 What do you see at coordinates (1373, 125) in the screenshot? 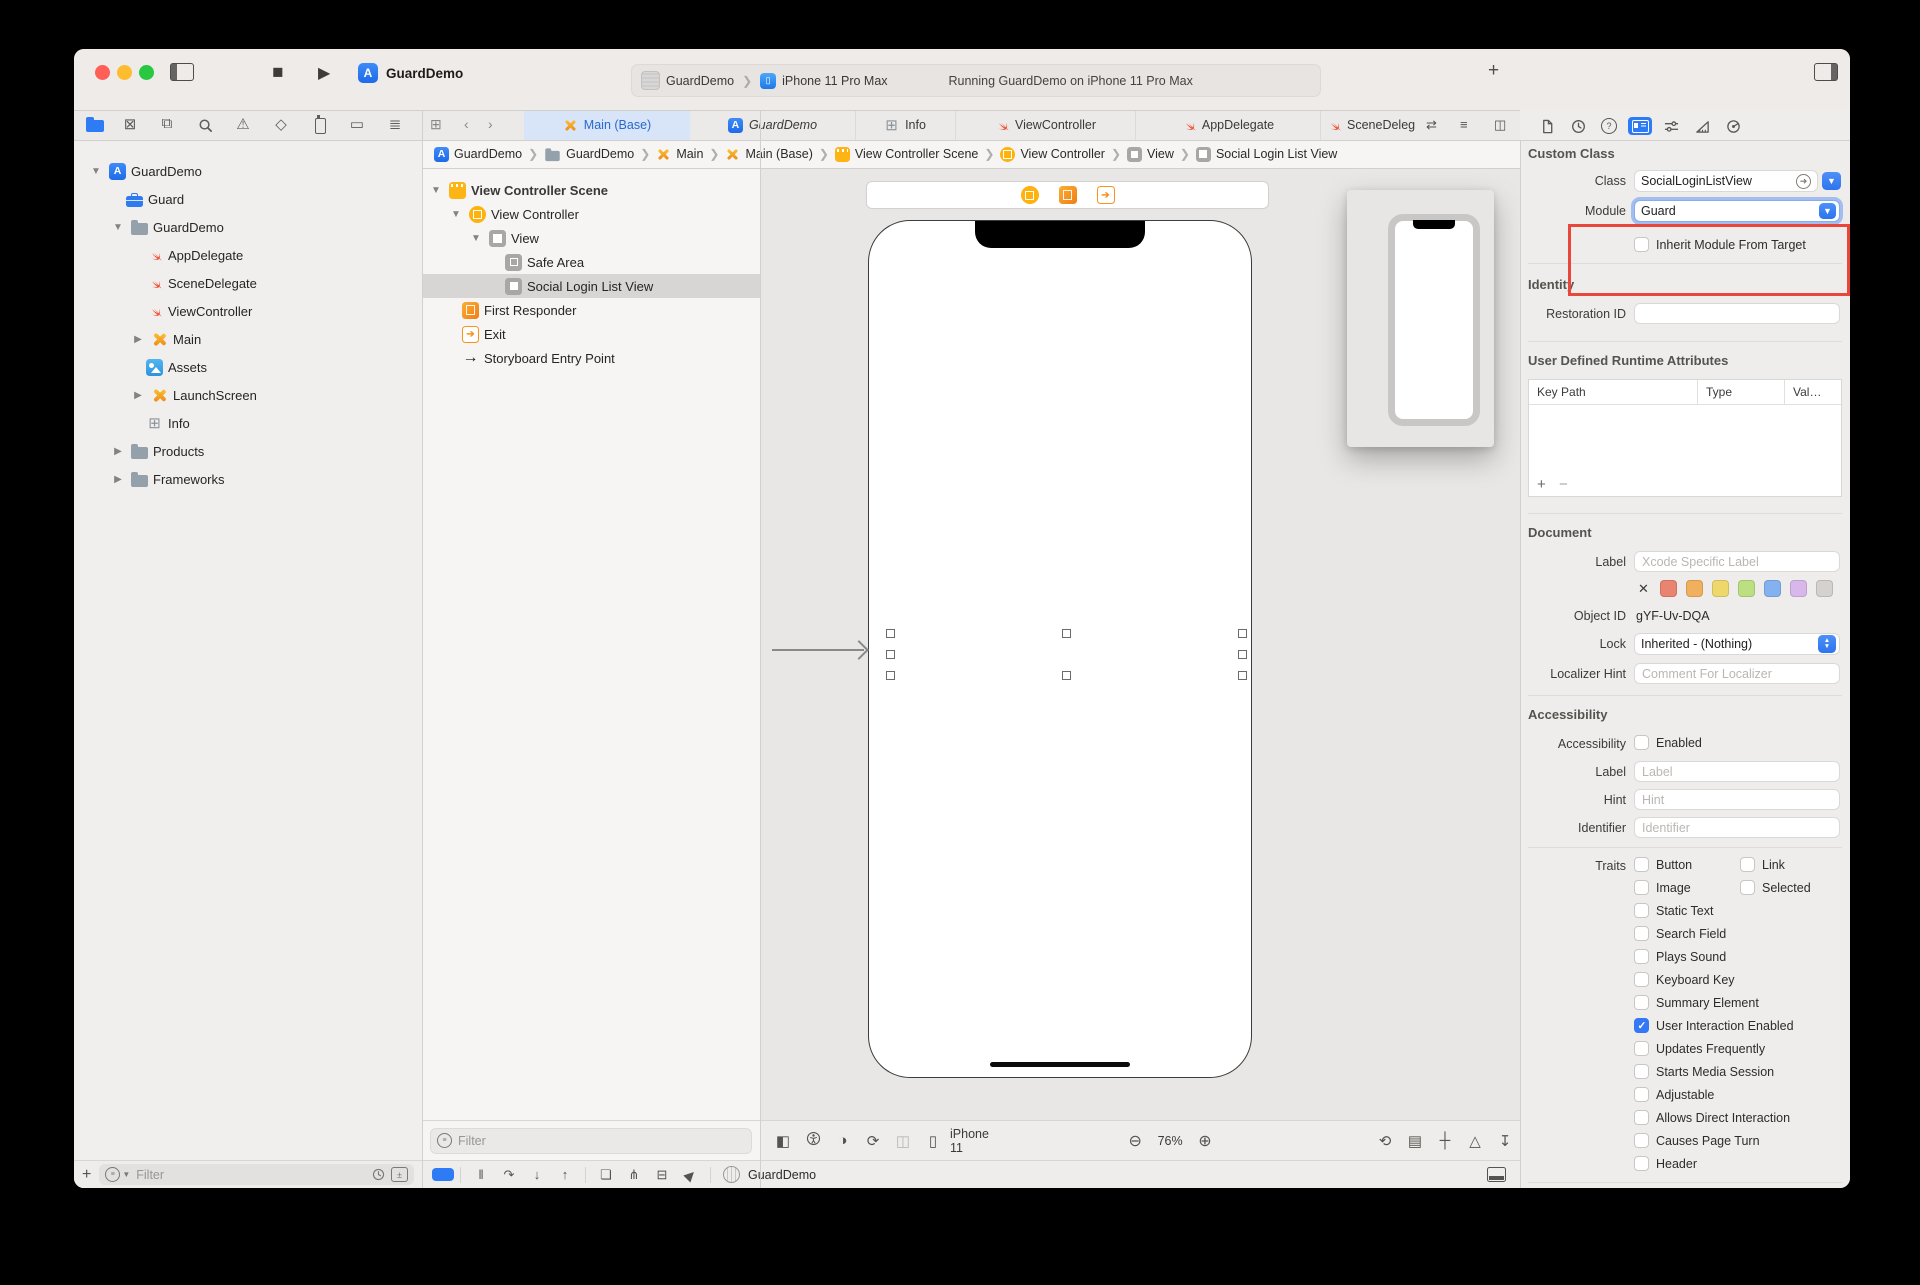
I see `tab-scenedelegate: SceneDeleg` at bounding box center [1373, 125].